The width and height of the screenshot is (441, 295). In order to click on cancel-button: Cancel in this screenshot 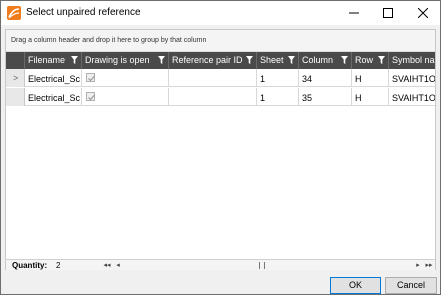, I will do `click(411, 285)`.